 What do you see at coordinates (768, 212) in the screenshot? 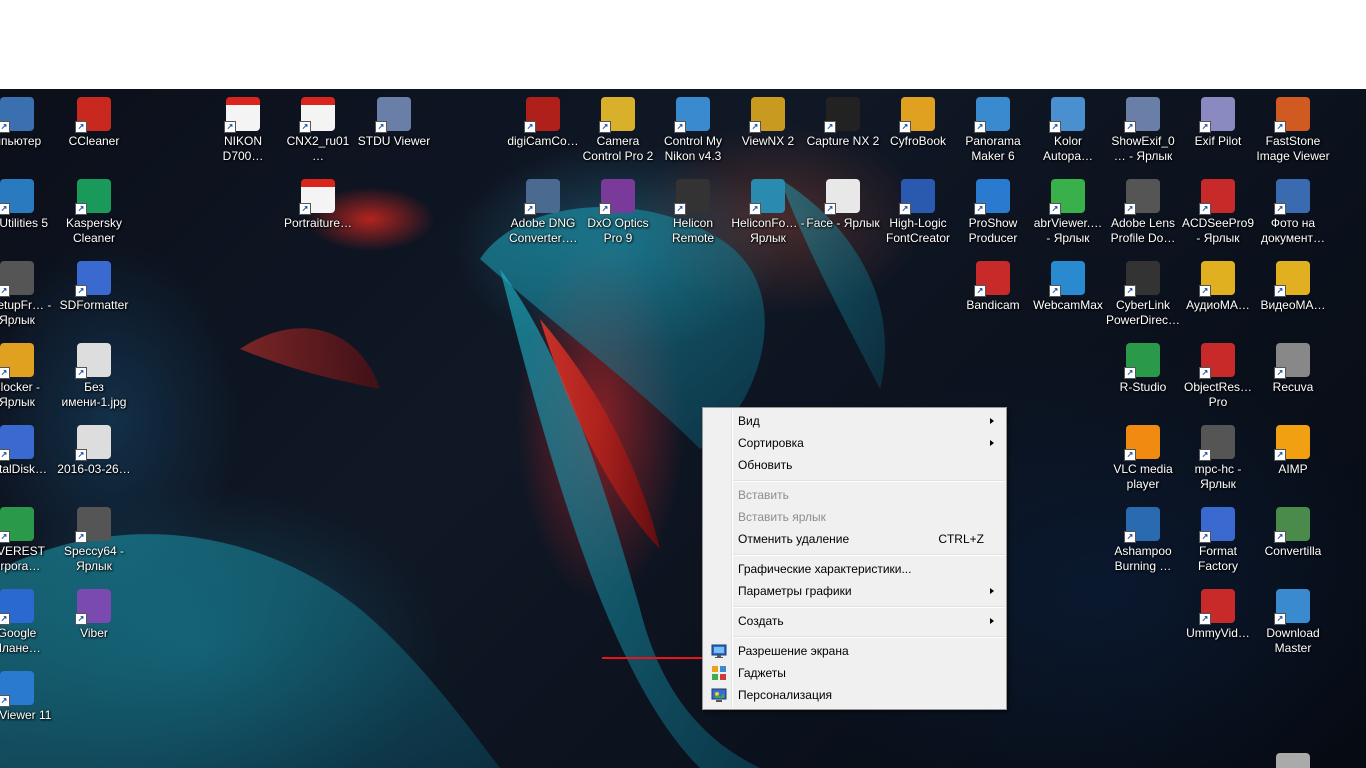
I see `desktop-icon: ↗ HeliconFo… - Ярлык` at bounding box center [768, 212].